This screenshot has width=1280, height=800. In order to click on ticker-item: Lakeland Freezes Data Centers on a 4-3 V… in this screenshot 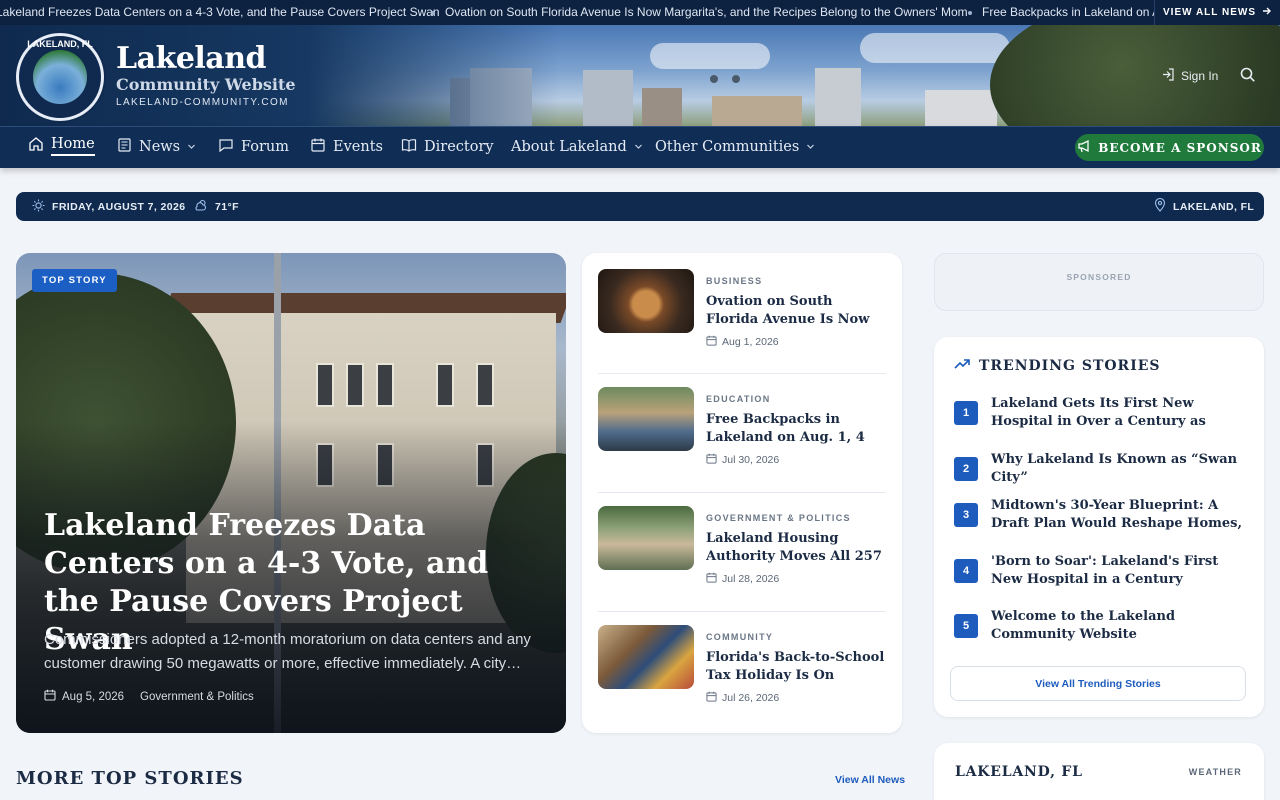, I will do `click(220, 12)`.